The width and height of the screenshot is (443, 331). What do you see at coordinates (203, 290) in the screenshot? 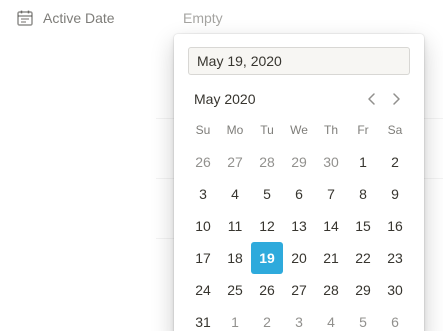
I see `calendar-day: 24` at bounding box center [203, 290].